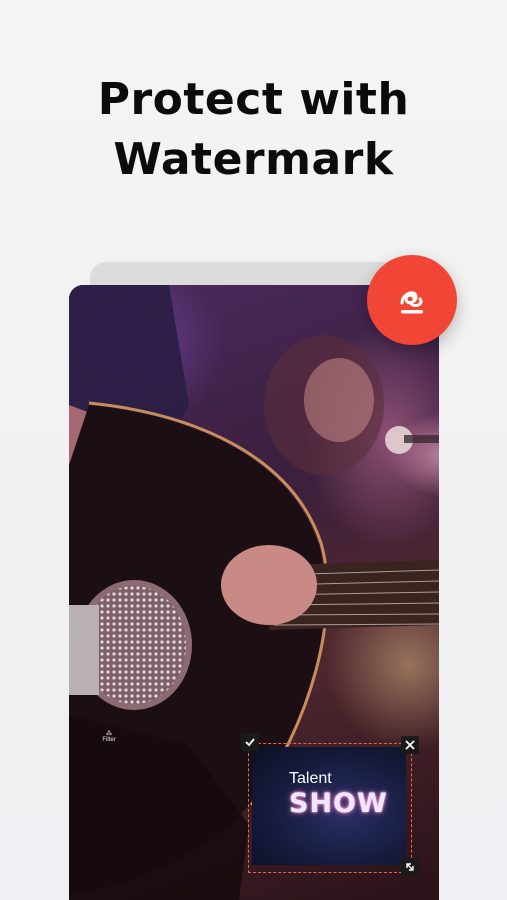 The width and height of the screenshot is (507, 900). I want to click on watermark-confirm-handle, so click(250, 742).